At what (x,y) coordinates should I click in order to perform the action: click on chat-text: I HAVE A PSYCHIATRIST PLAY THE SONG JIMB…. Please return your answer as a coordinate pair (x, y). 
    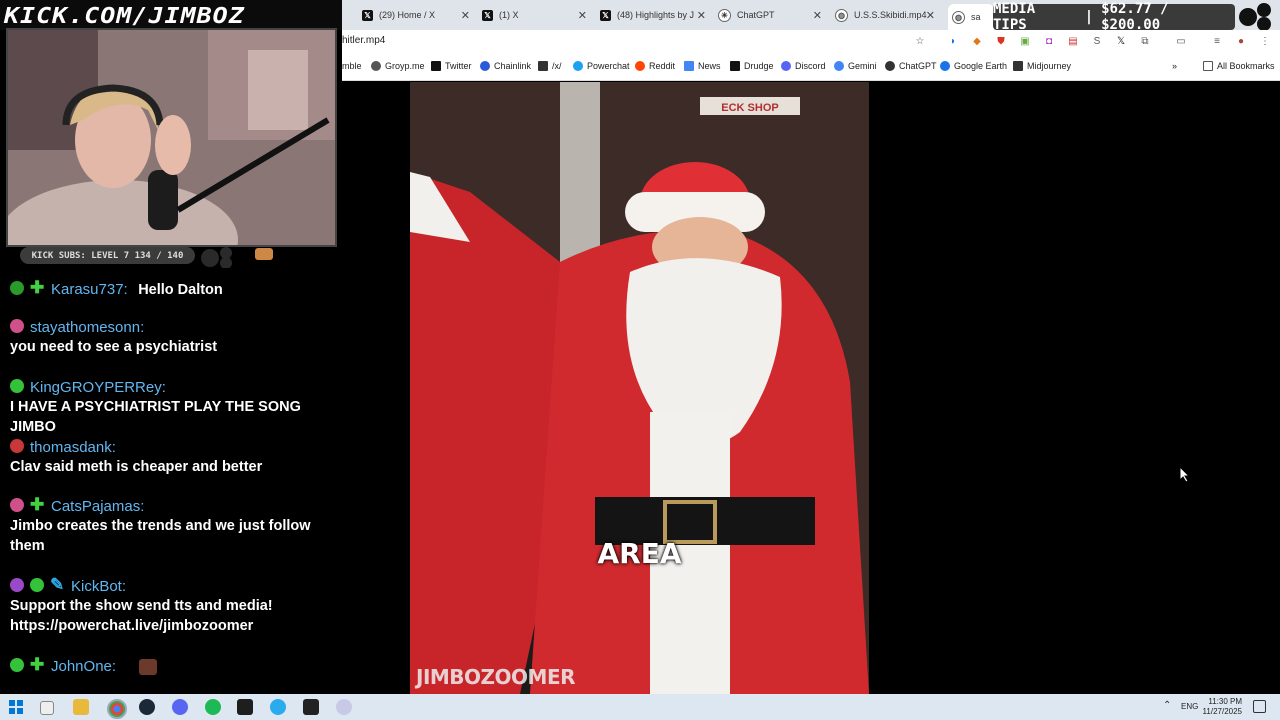
    Looking at the image, I should click on (155, 417).